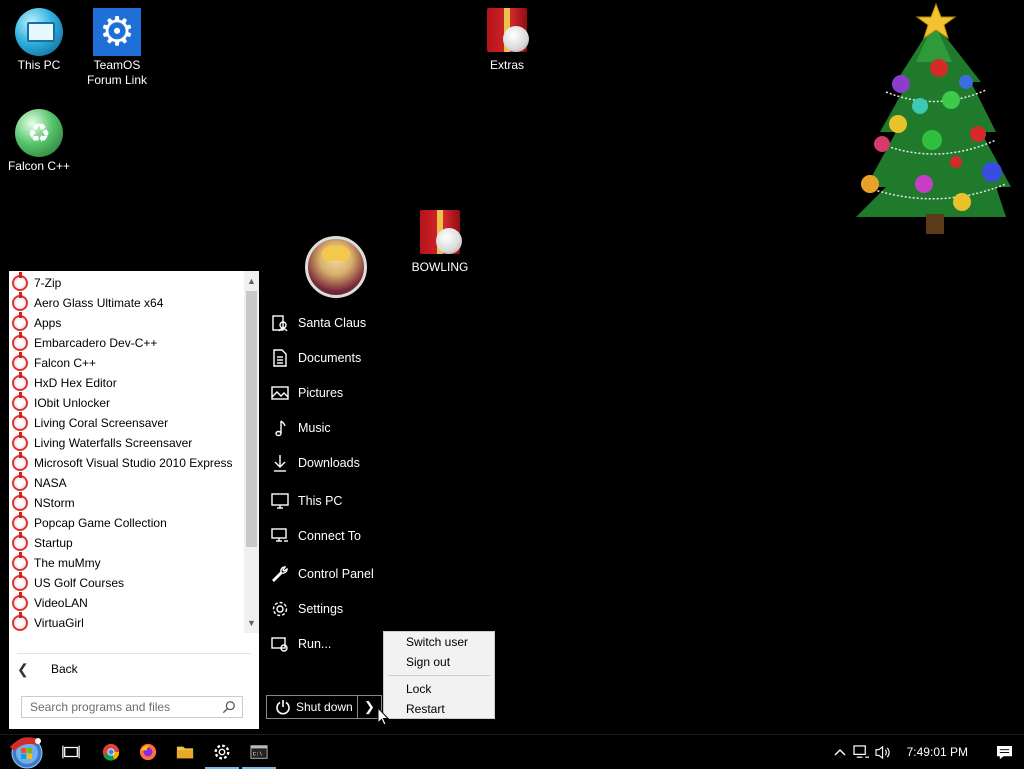 This screenshot has height=769, width=1024. What do you see at coordinates (126, 362) in the screenshot?
I see `program-list-item: Falcon C++` at bounding box center [126, 362].